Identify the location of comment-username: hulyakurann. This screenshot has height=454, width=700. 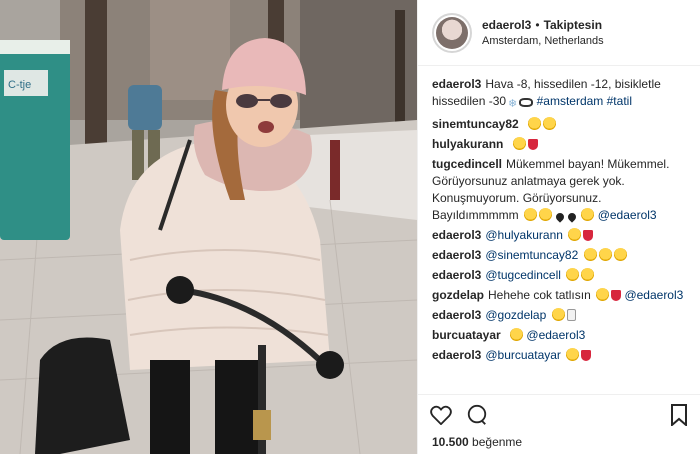
(467, 144).